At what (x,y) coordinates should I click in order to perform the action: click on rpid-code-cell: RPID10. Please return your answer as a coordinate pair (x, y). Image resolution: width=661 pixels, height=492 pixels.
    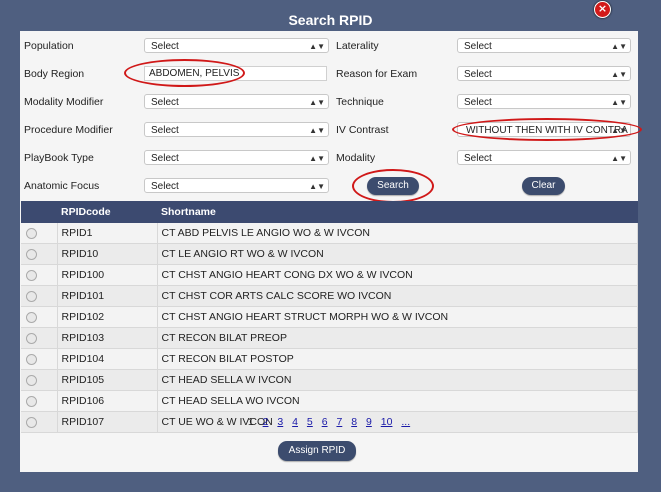
    Looking at the image, I should click on (107, 254).